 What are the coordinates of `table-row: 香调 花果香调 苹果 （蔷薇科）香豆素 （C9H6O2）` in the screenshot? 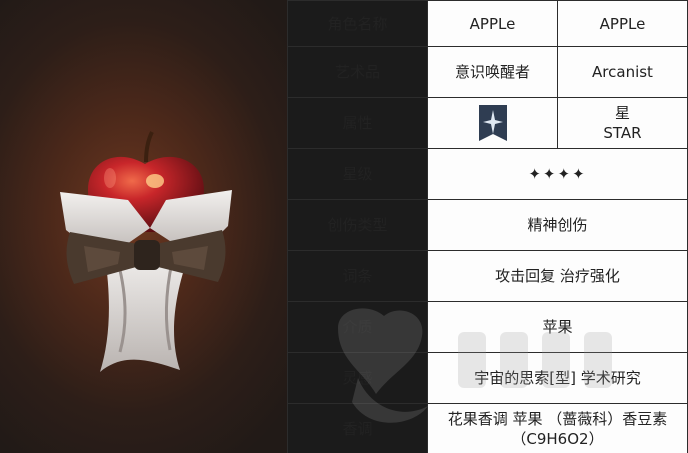 It's located at (487, 428).